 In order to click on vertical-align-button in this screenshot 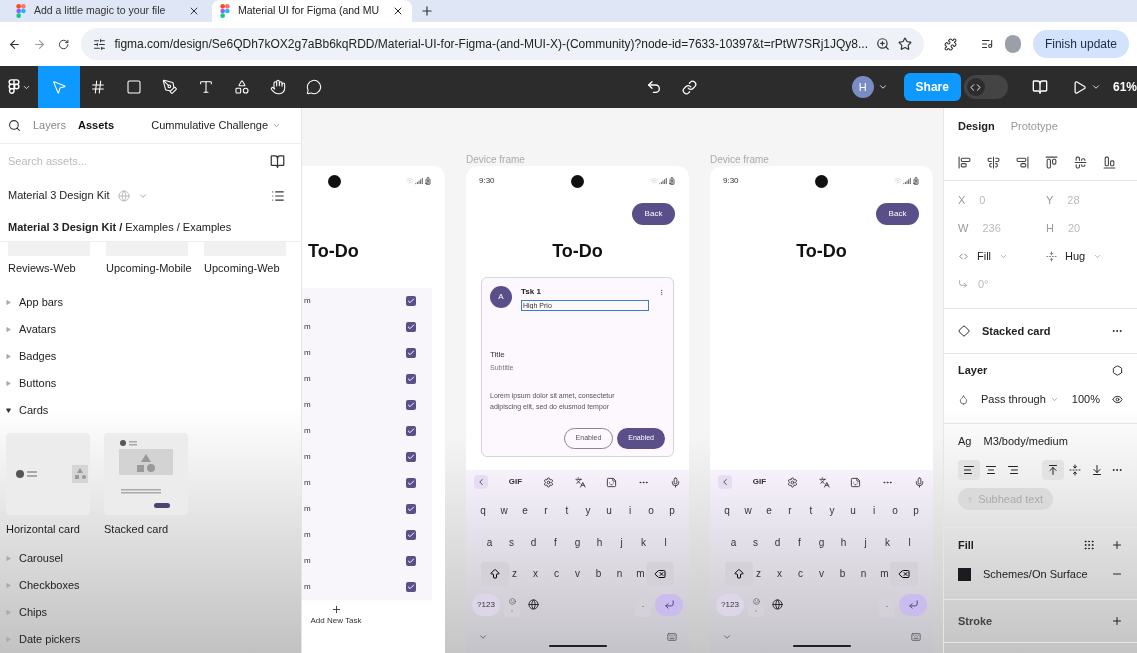, I will do `click(1053, 470)`.